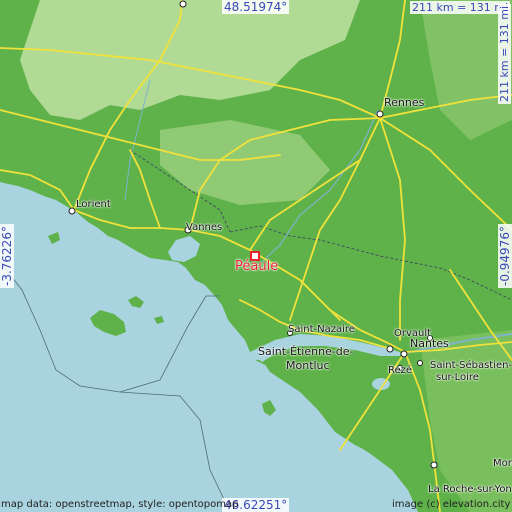 Image resolution: width=512 pixels, height=512 pixels. What do you see at coordinates (451, 504) in the screenshot?
I see `attribution-right: image (c) elevation.city` at bounding box center [451, 504].